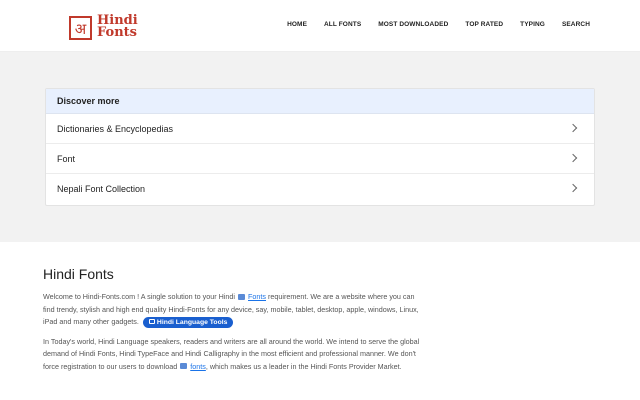 The height and width of the screenshot is (400, 640). Describe the element at coordinates (78, 274) in the screenshot. I see `page-title: Hindi Fonts` at that location.